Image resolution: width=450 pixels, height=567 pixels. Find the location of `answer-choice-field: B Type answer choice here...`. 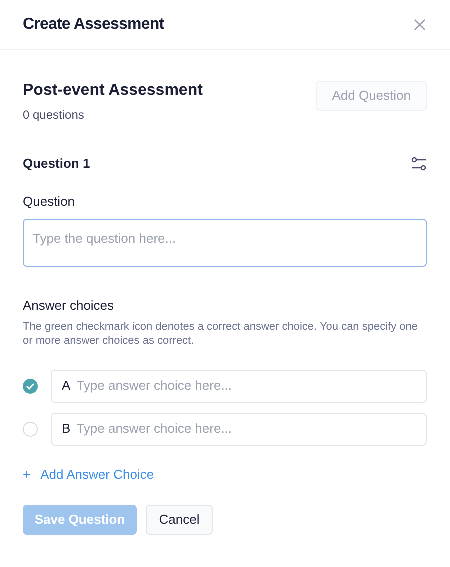

answer-choice-field: B Type answer choice here... is located at coordinates (239, 429).